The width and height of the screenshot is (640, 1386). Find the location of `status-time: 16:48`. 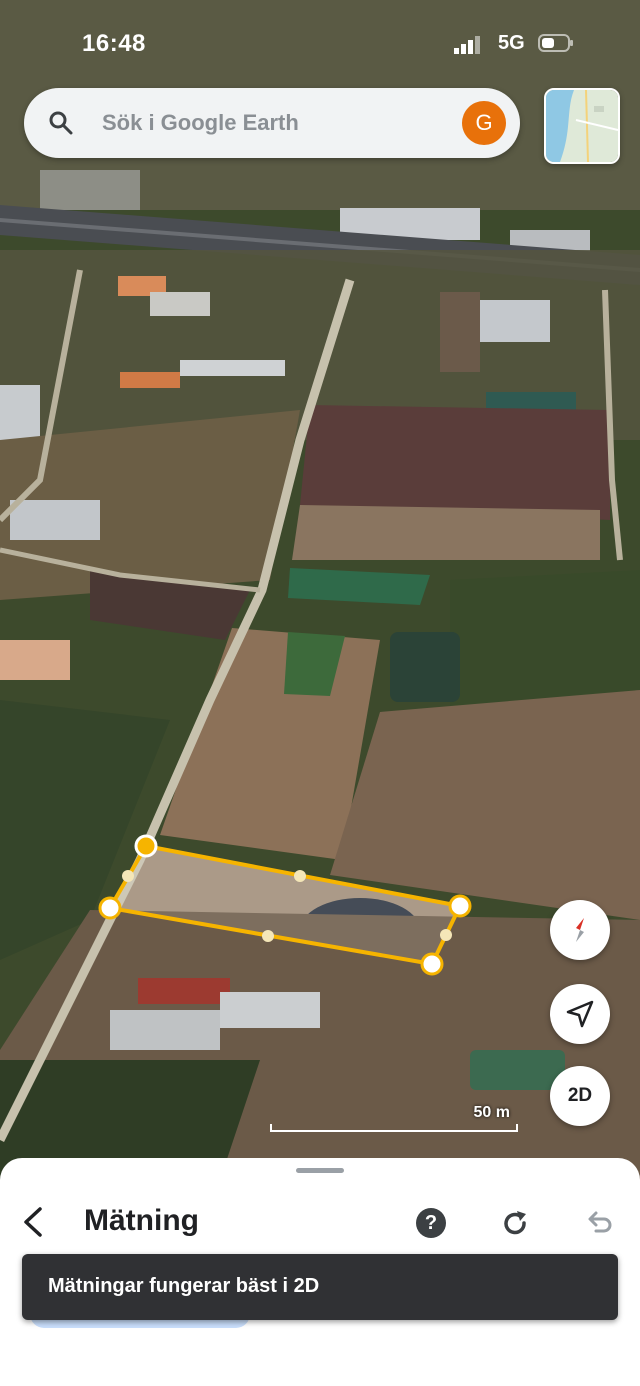

status-time: 16:48 is located at coordinates (114, 43).